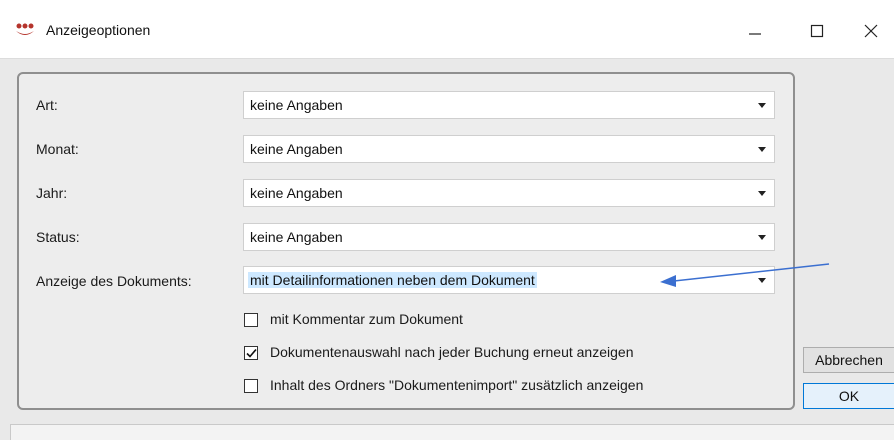 This screenshot has width=894, height=440. Describe the element at coordinates (52, 193) in the screenshot. I see `jahr-label: Jahr:` at that location.